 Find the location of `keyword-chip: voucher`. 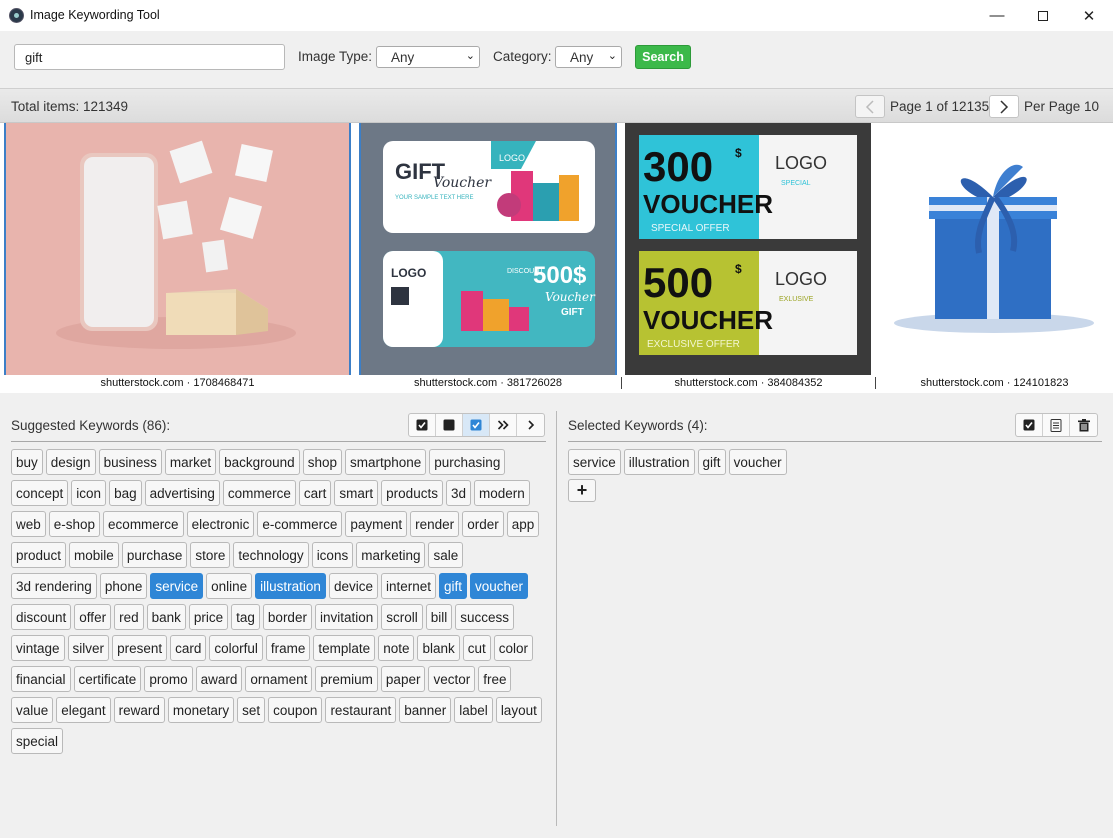

keyword-chip: voucher is located at coordinates (499, 586).